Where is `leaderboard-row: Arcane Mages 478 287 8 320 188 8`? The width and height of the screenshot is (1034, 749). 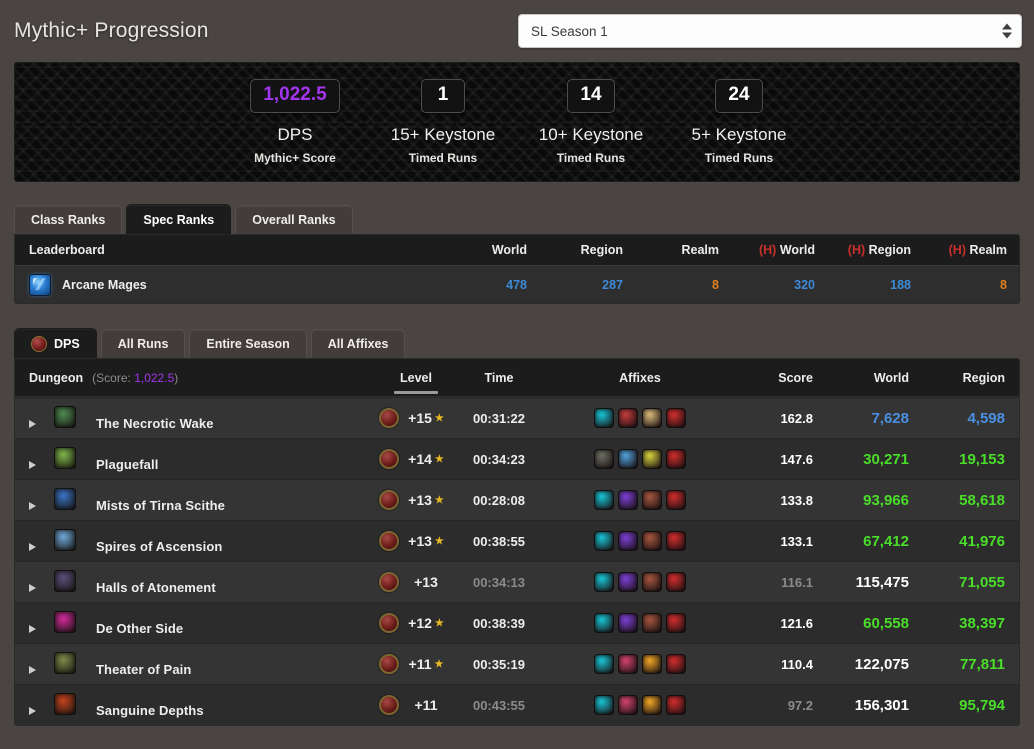 leaderboard-row: Arcane Mages 478 287 8 320 188 8 is located at coordinates (517, 284).